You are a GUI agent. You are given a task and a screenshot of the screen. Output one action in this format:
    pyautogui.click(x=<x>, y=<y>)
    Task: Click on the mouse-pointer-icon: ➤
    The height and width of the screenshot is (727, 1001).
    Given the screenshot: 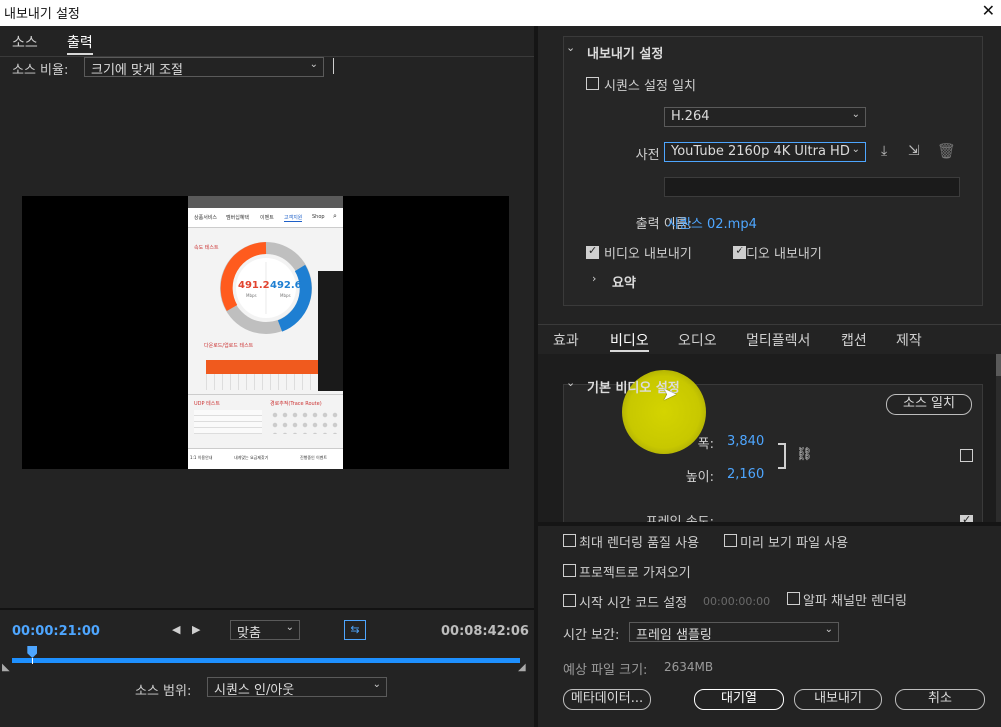 What is the action you would take?
    pyautogui.click(x=670, y=394)
    